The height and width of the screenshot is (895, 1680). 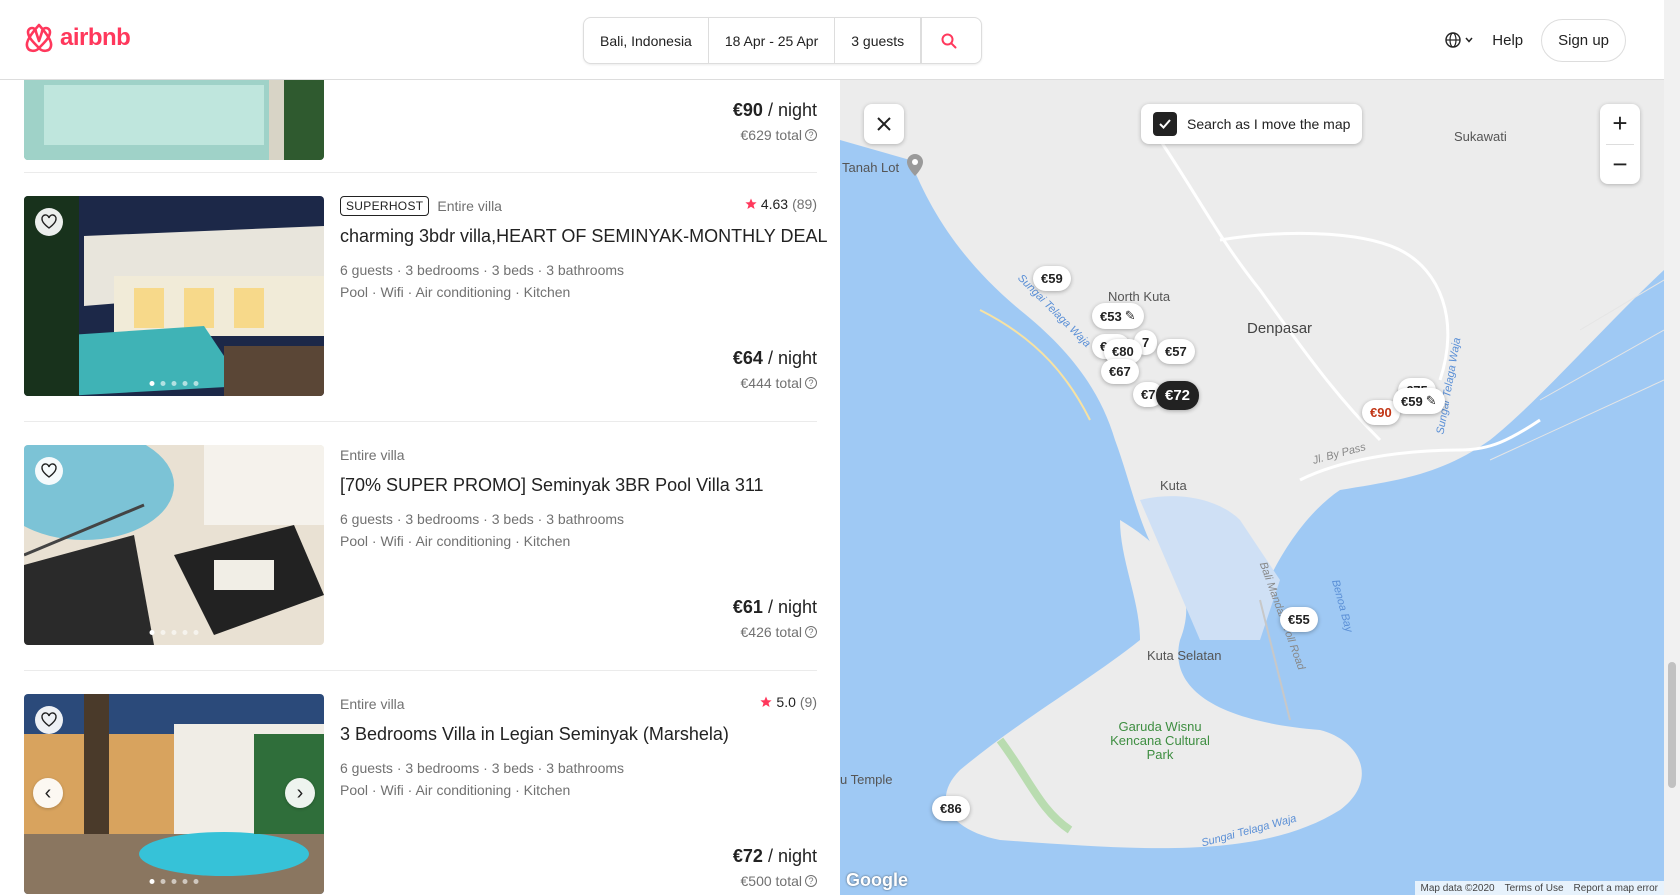 I want to click on zoom-controls: + −, so click(x=1620, y=144).